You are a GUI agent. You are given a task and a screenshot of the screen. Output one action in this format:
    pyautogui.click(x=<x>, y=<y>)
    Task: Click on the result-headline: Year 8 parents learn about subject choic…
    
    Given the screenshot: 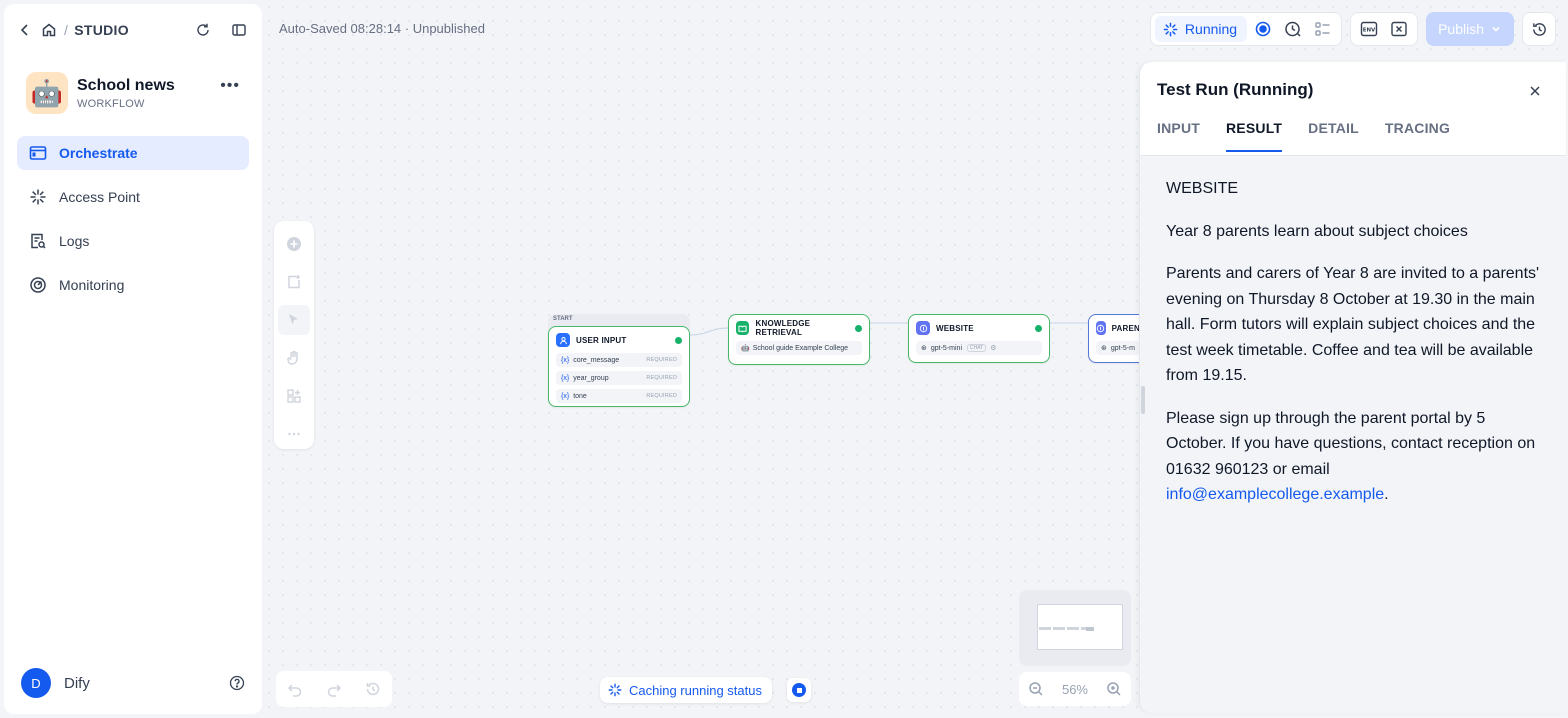 What is the action you would take?
    pyautogui.click(x=1317, y=231)
    